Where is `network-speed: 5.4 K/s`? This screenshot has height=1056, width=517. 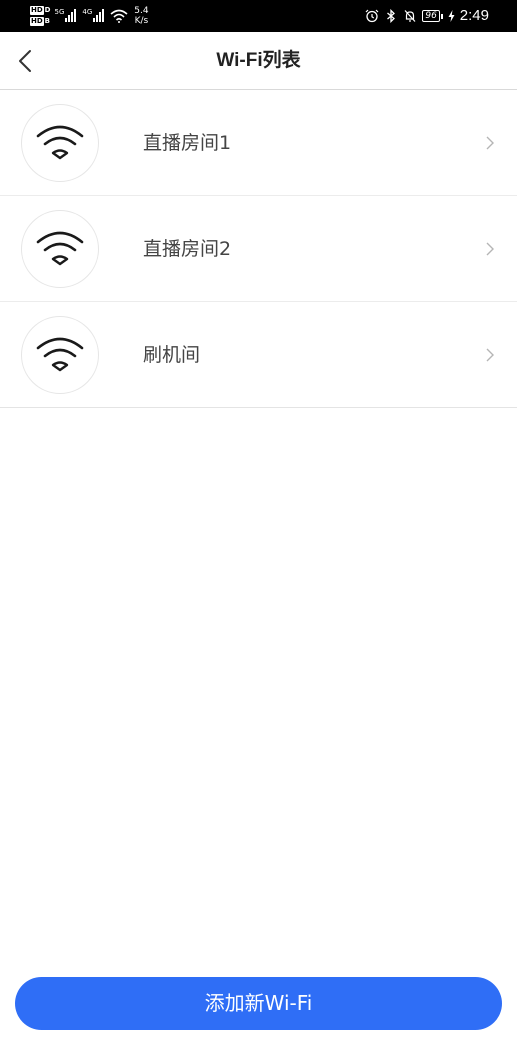
network-speed: 5.4 K/s is located at coordinates (141, 16).